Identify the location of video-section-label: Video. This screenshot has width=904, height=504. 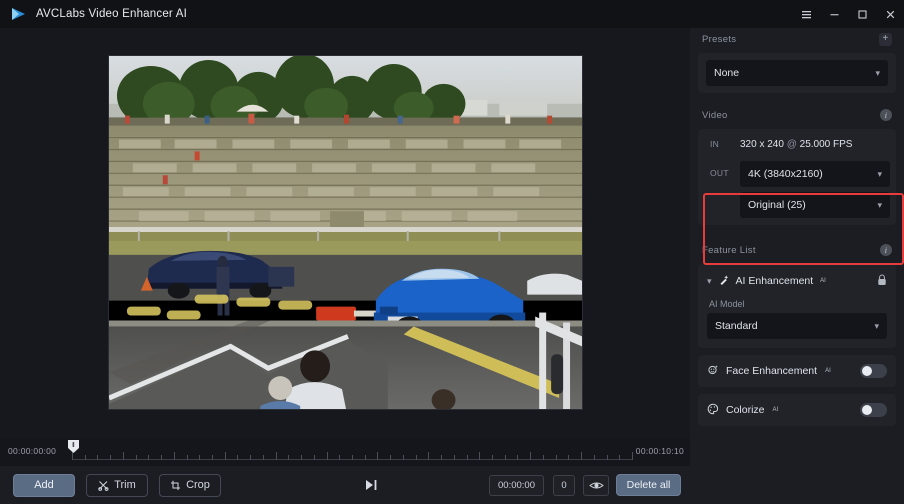
(715, 115).